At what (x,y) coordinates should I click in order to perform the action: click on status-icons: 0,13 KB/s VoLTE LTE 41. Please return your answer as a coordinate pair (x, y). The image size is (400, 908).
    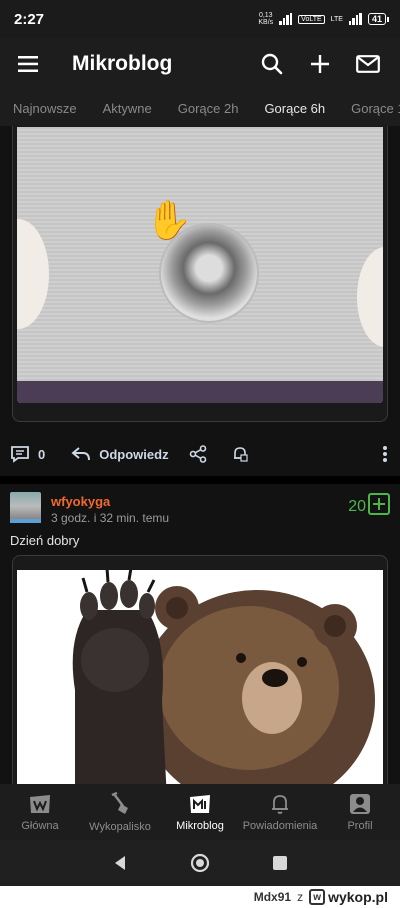
    Looking at the image, I should click on (324, 19).